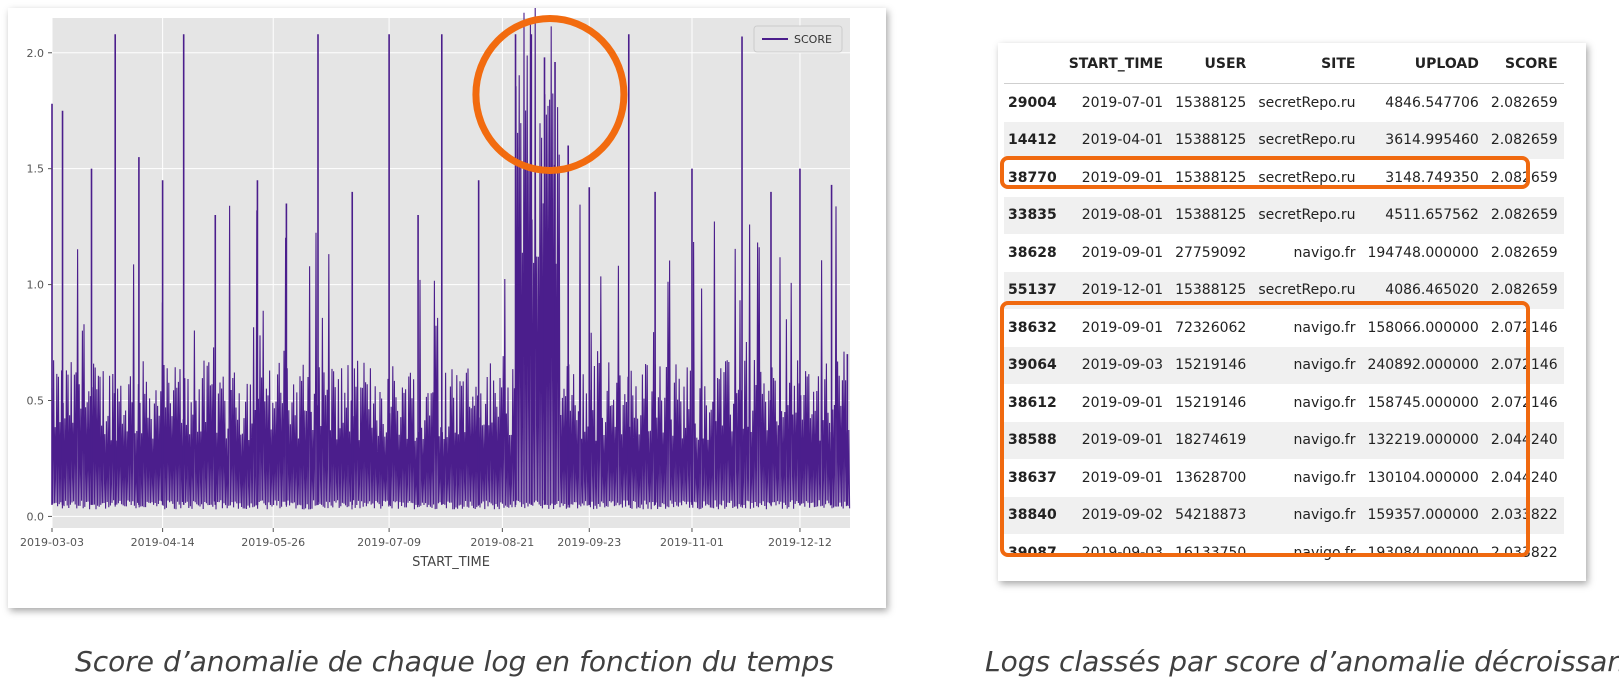  What do you see at coordinates (1211, 552) in the screenshot?
I see `cell-user: 16133750` at bounding box center [1211, 552].